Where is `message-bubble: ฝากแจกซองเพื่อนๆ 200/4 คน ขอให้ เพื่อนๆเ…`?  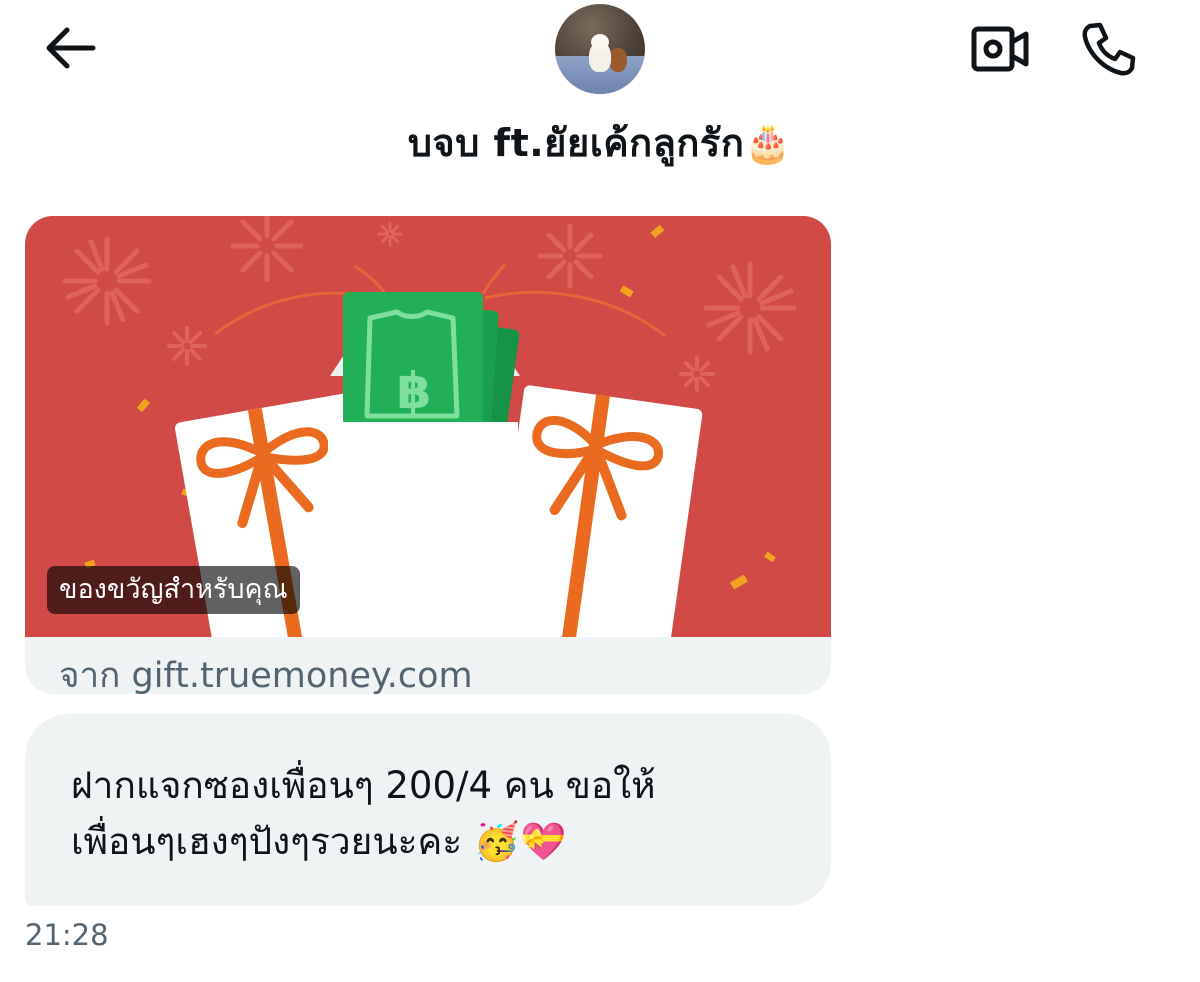 message-bubble: ฝากแจกซองเพื่อนๆ 200/4 คน ขอให้ เพื่อนๆเ… is located at coordinates (428, 810).